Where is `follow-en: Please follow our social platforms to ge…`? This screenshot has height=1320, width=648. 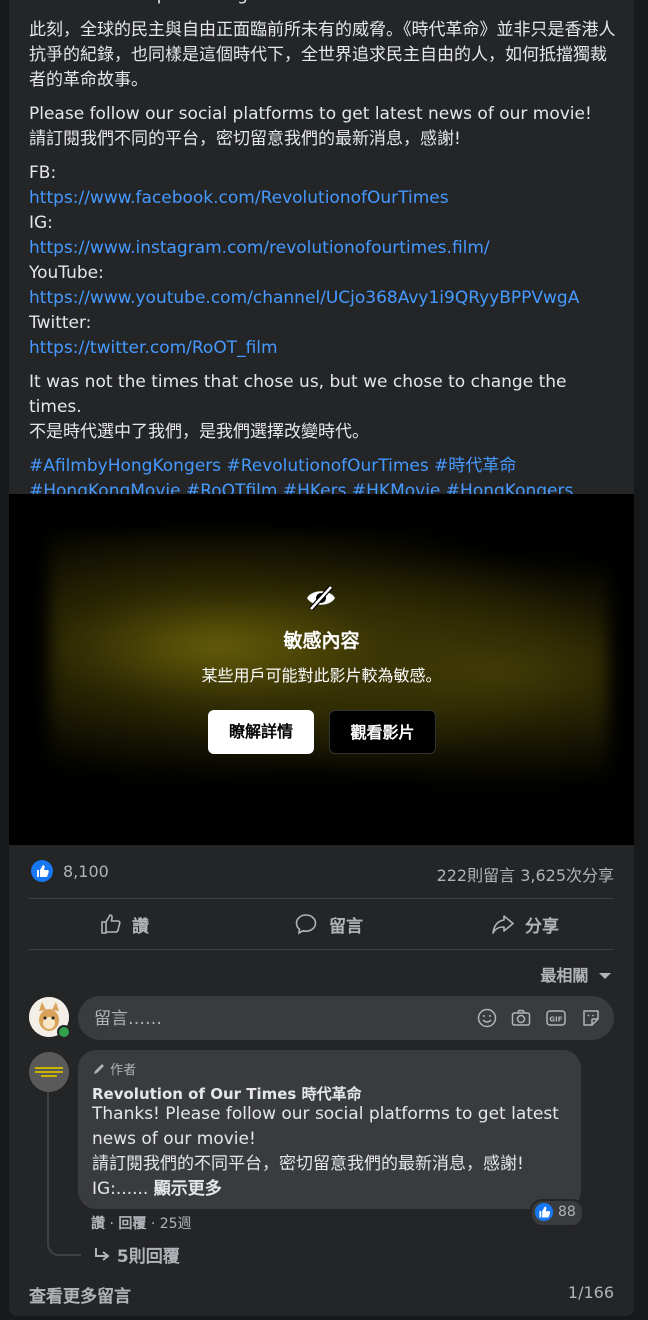
follow-en: Please follow our social platforms to ge… is located at coordinates (310, 114).